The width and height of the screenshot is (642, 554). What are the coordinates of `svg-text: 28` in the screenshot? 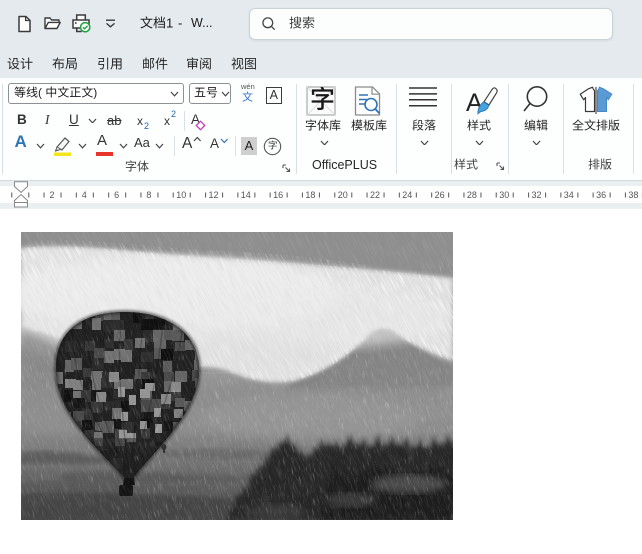 It's located at (472, 195).